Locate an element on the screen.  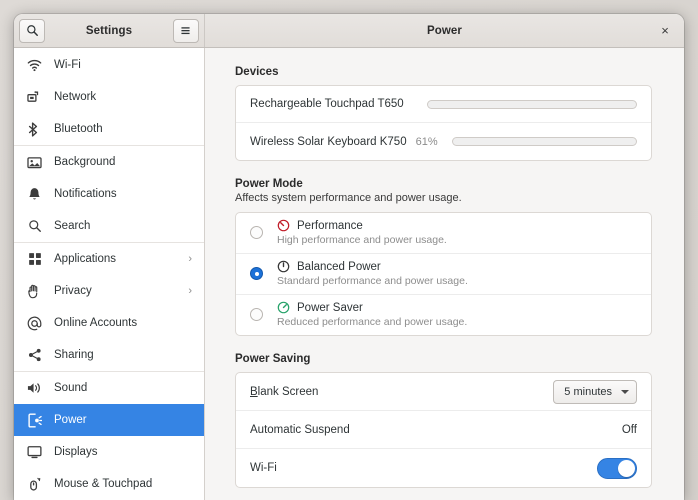
sidebar-item-label: Privacy is located at coordinates (73, 291).